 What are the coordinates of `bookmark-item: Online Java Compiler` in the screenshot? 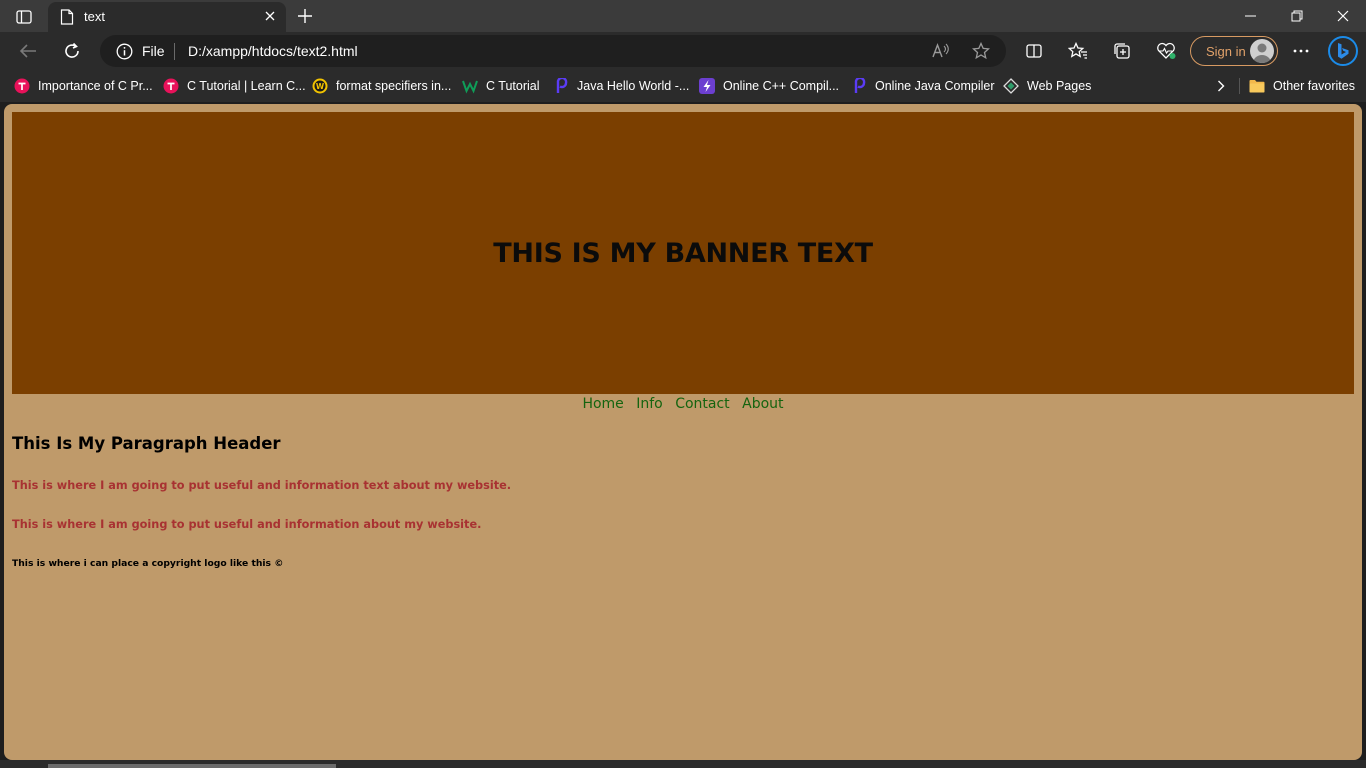 It's located at (923, 86).